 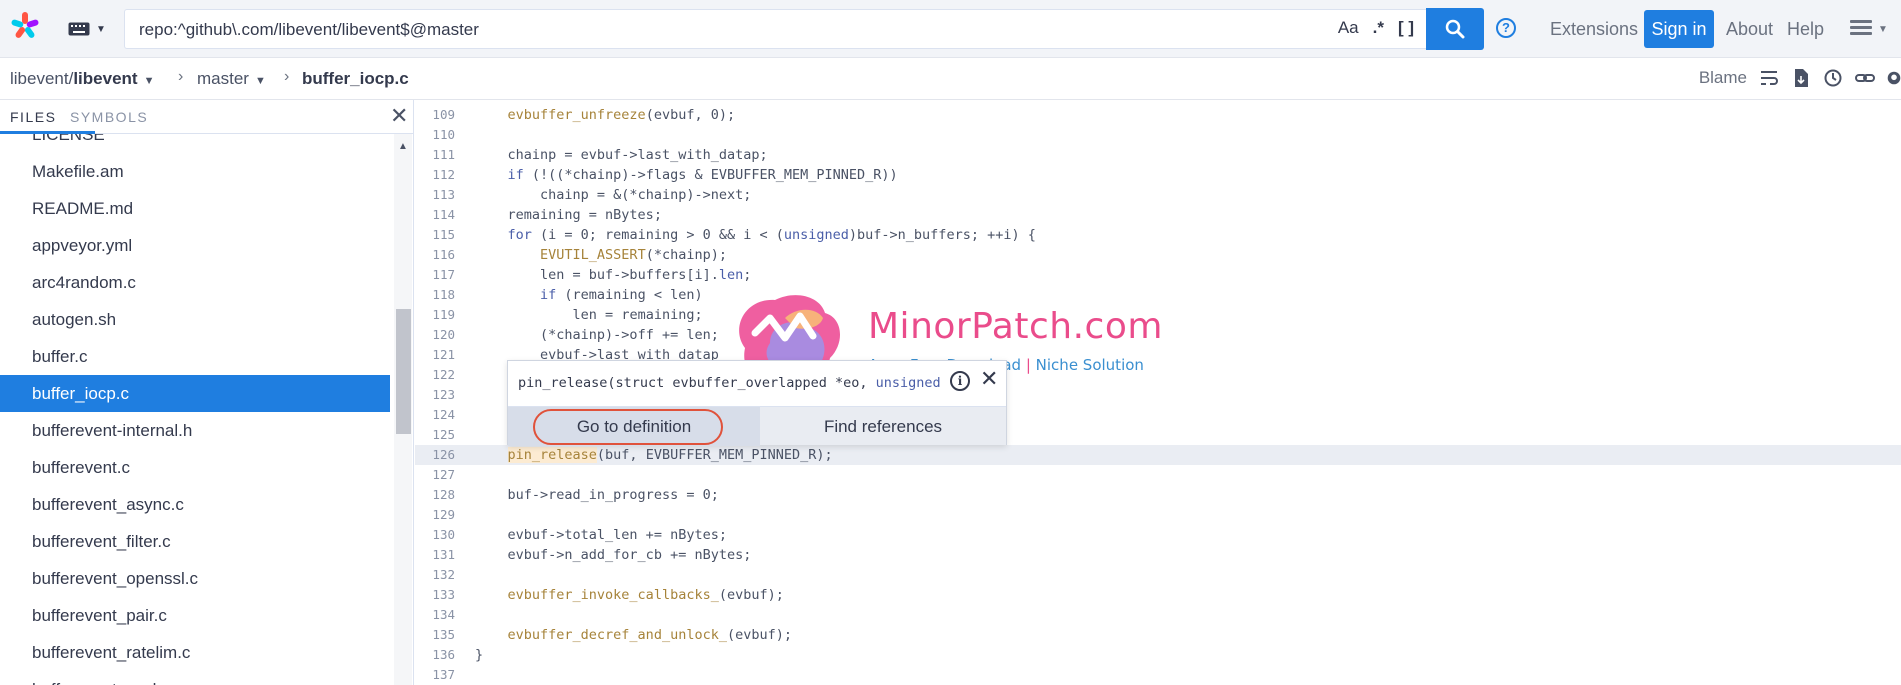 What do you see at coordinates (435, 315) in the screenshot?
I see `line-number: 119` at bounding box center [435, 315].